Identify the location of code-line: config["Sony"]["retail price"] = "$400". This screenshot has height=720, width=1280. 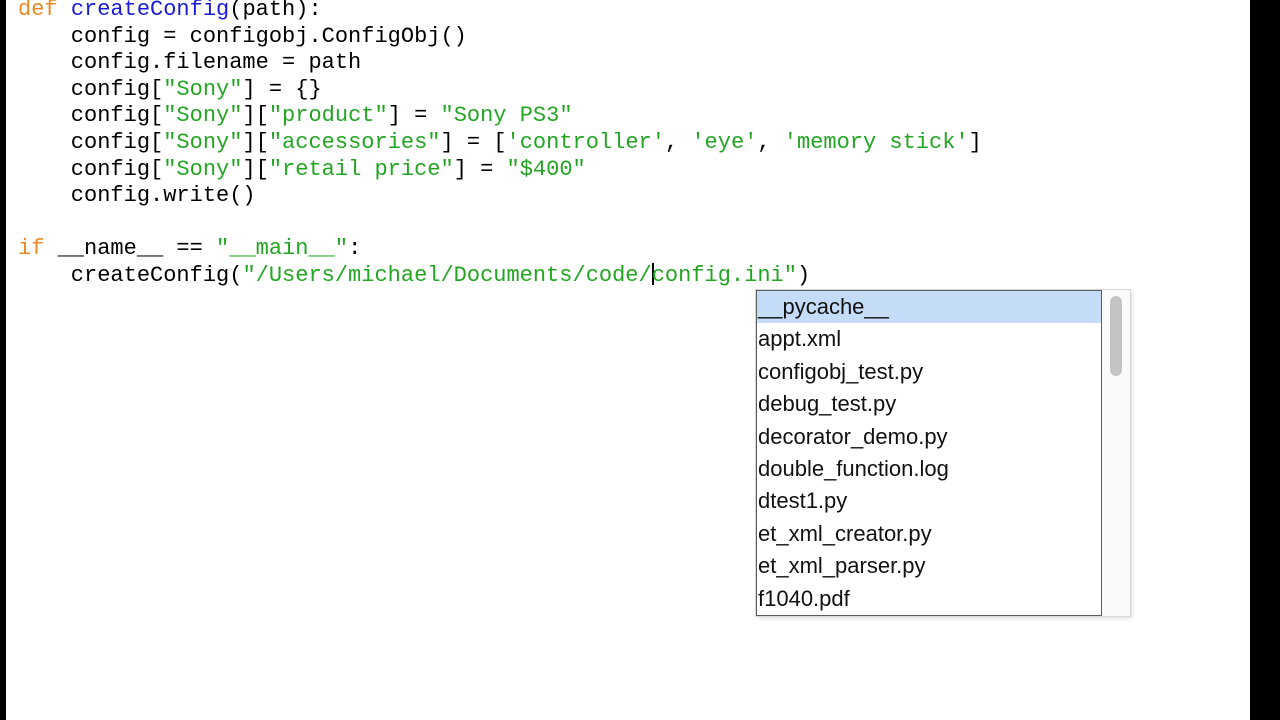
(302, 170).